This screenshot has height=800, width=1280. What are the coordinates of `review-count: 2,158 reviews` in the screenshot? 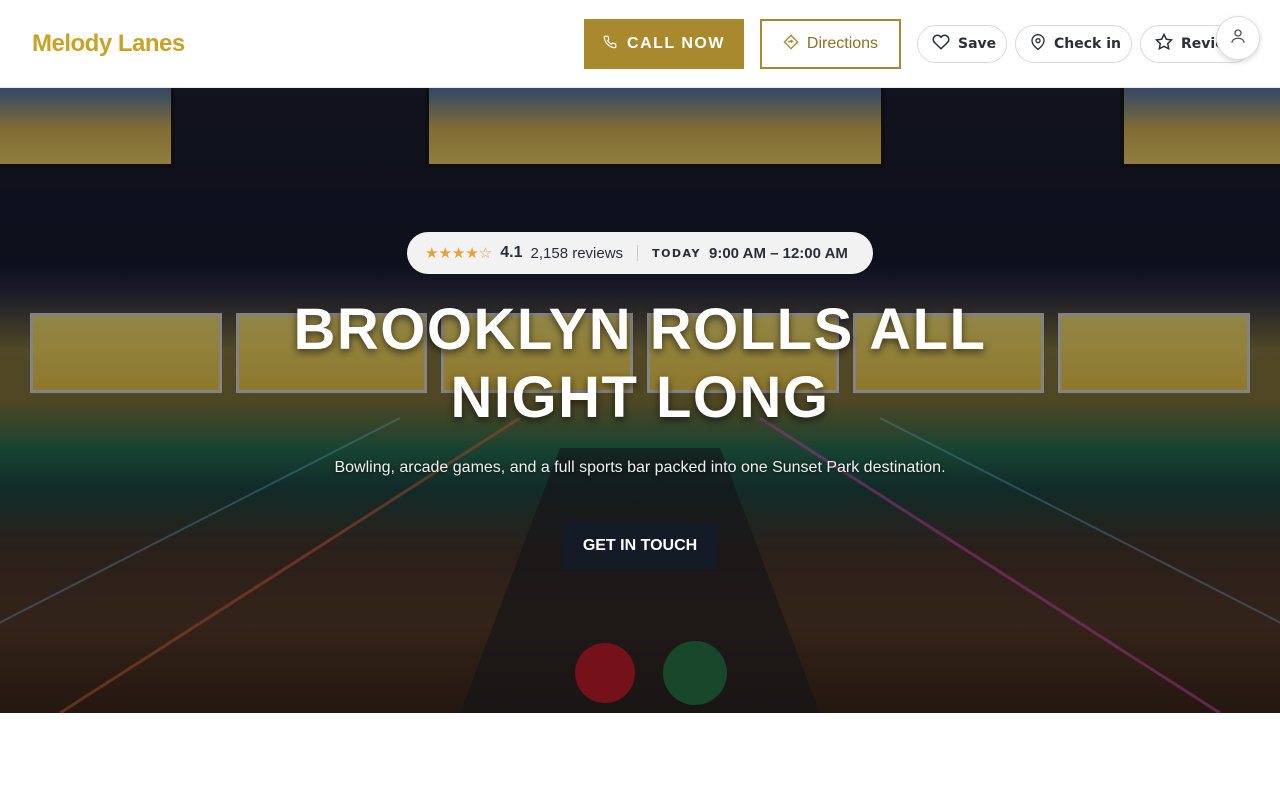 It's located at (577, 253).